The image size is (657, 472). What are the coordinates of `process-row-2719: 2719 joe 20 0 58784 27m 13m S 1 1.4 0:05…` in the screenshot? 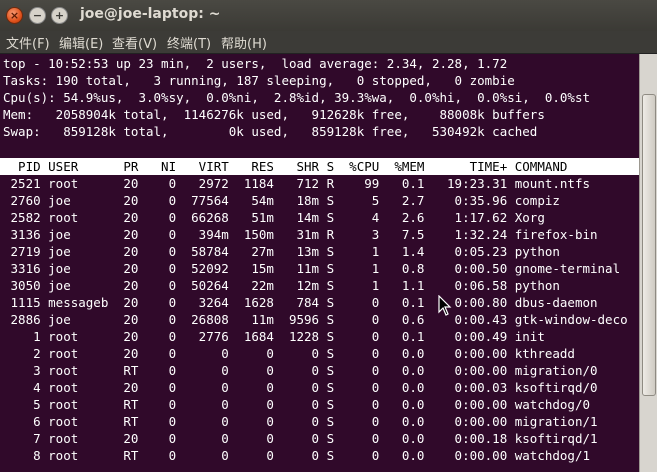 It's located at (281, 251).